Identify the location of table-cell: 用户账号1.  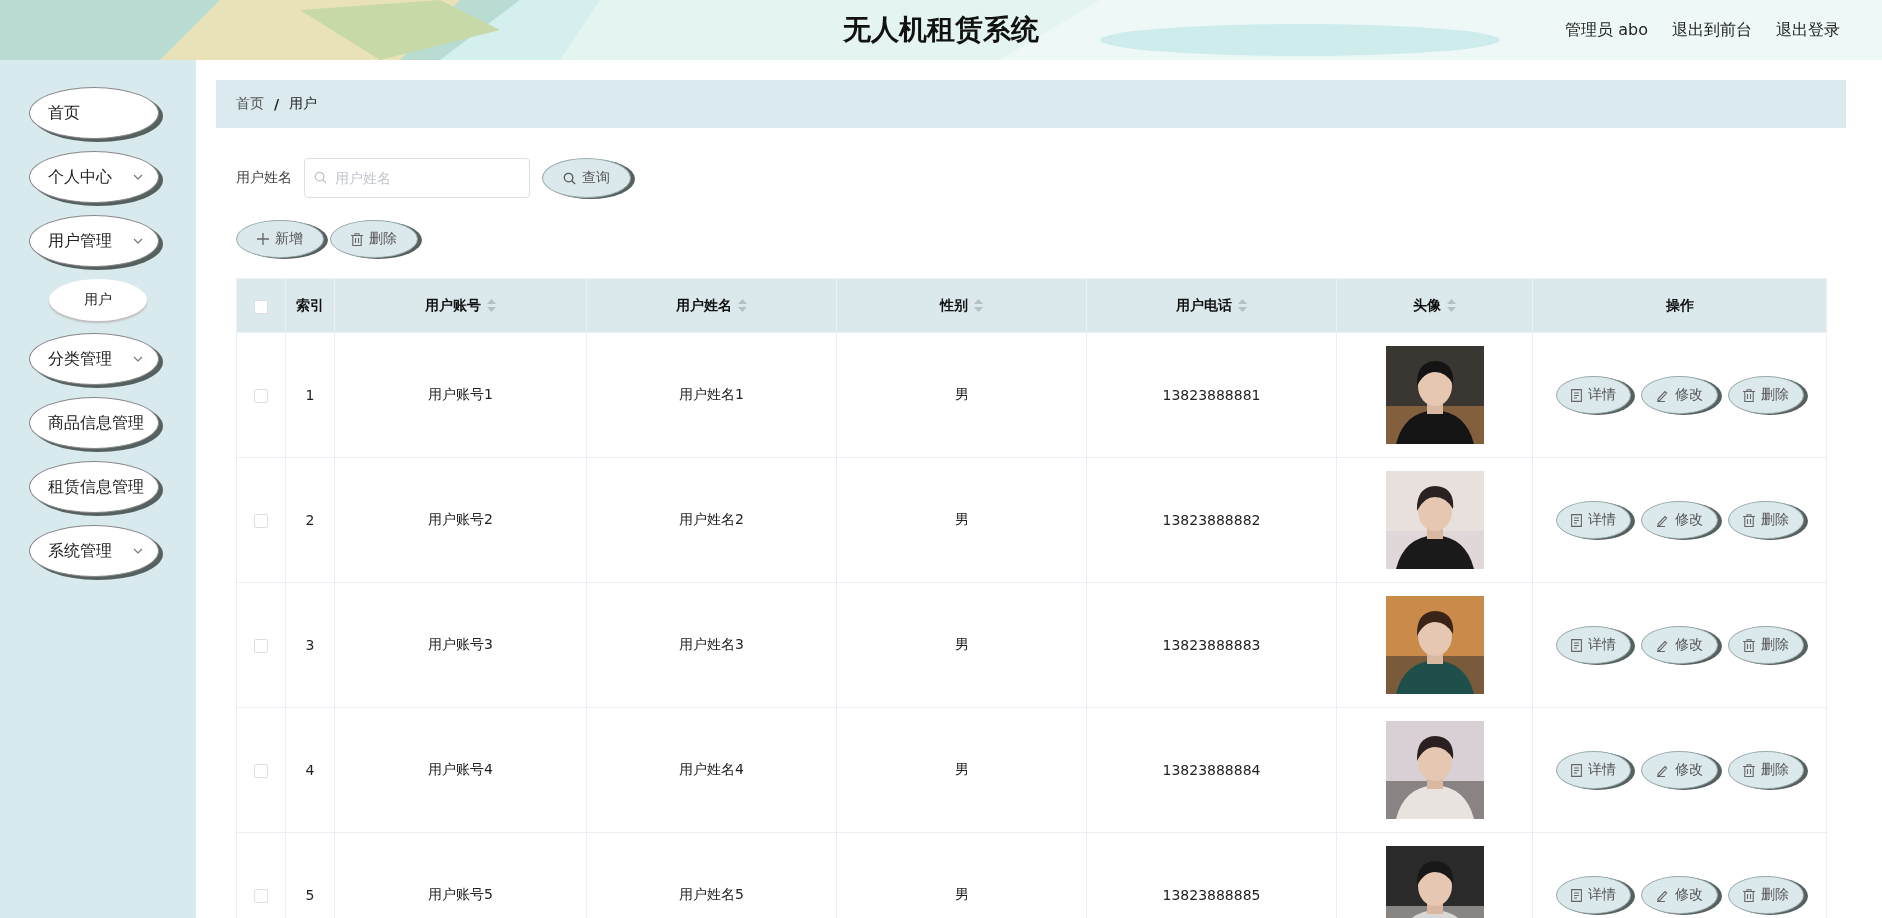
(460, 395).